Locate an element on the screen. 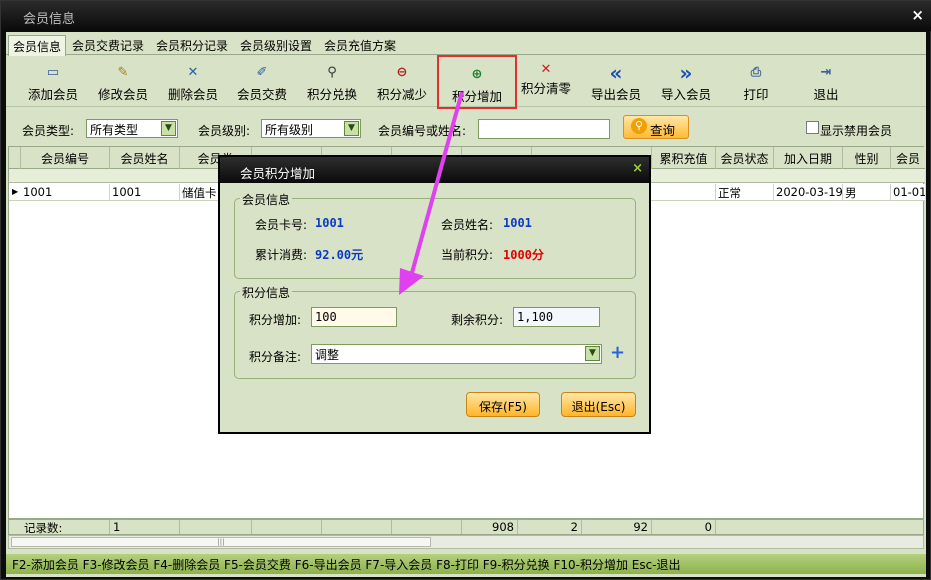 The height and width of the screenshot is (580, 931). annotation-arrow is located at coordinates (431, 193).